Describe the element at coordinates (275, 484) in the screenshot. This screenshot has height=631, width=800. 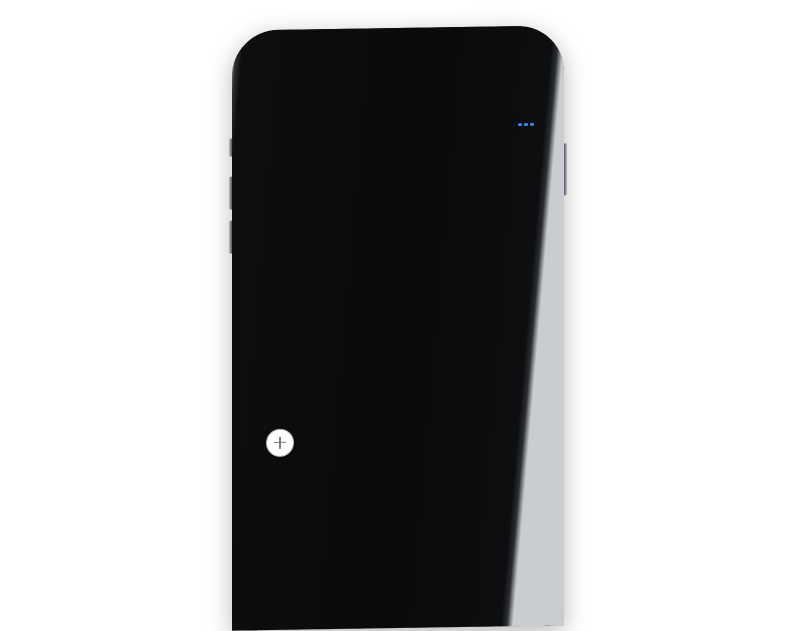
I see `key-q: q` at that location.